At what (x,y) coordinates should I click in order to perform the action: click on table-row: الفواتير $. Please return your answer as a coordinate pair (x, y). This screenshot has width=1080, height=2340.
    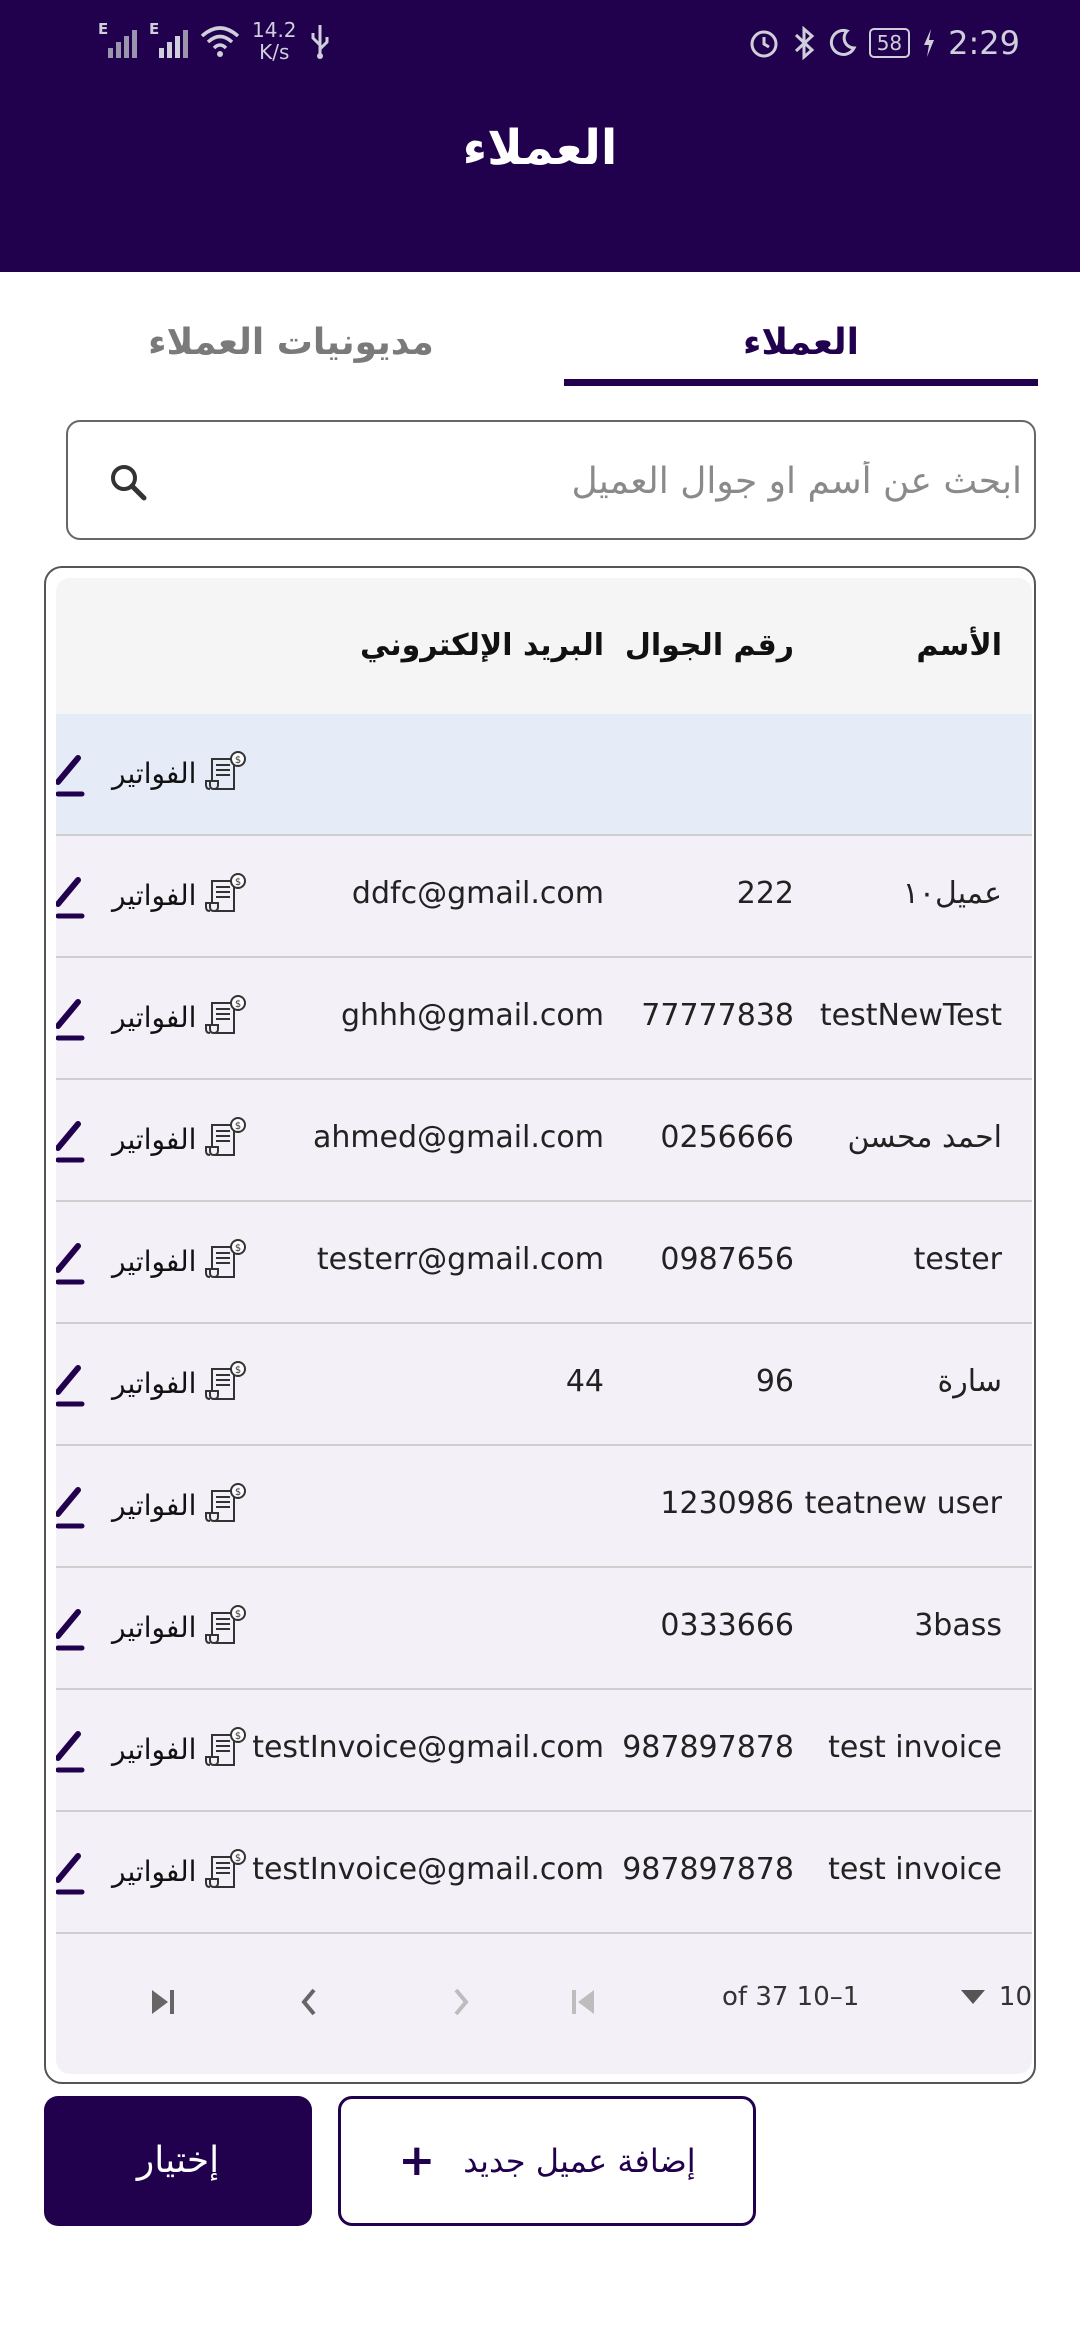
    Looking at the image, I should click on (544, 775).